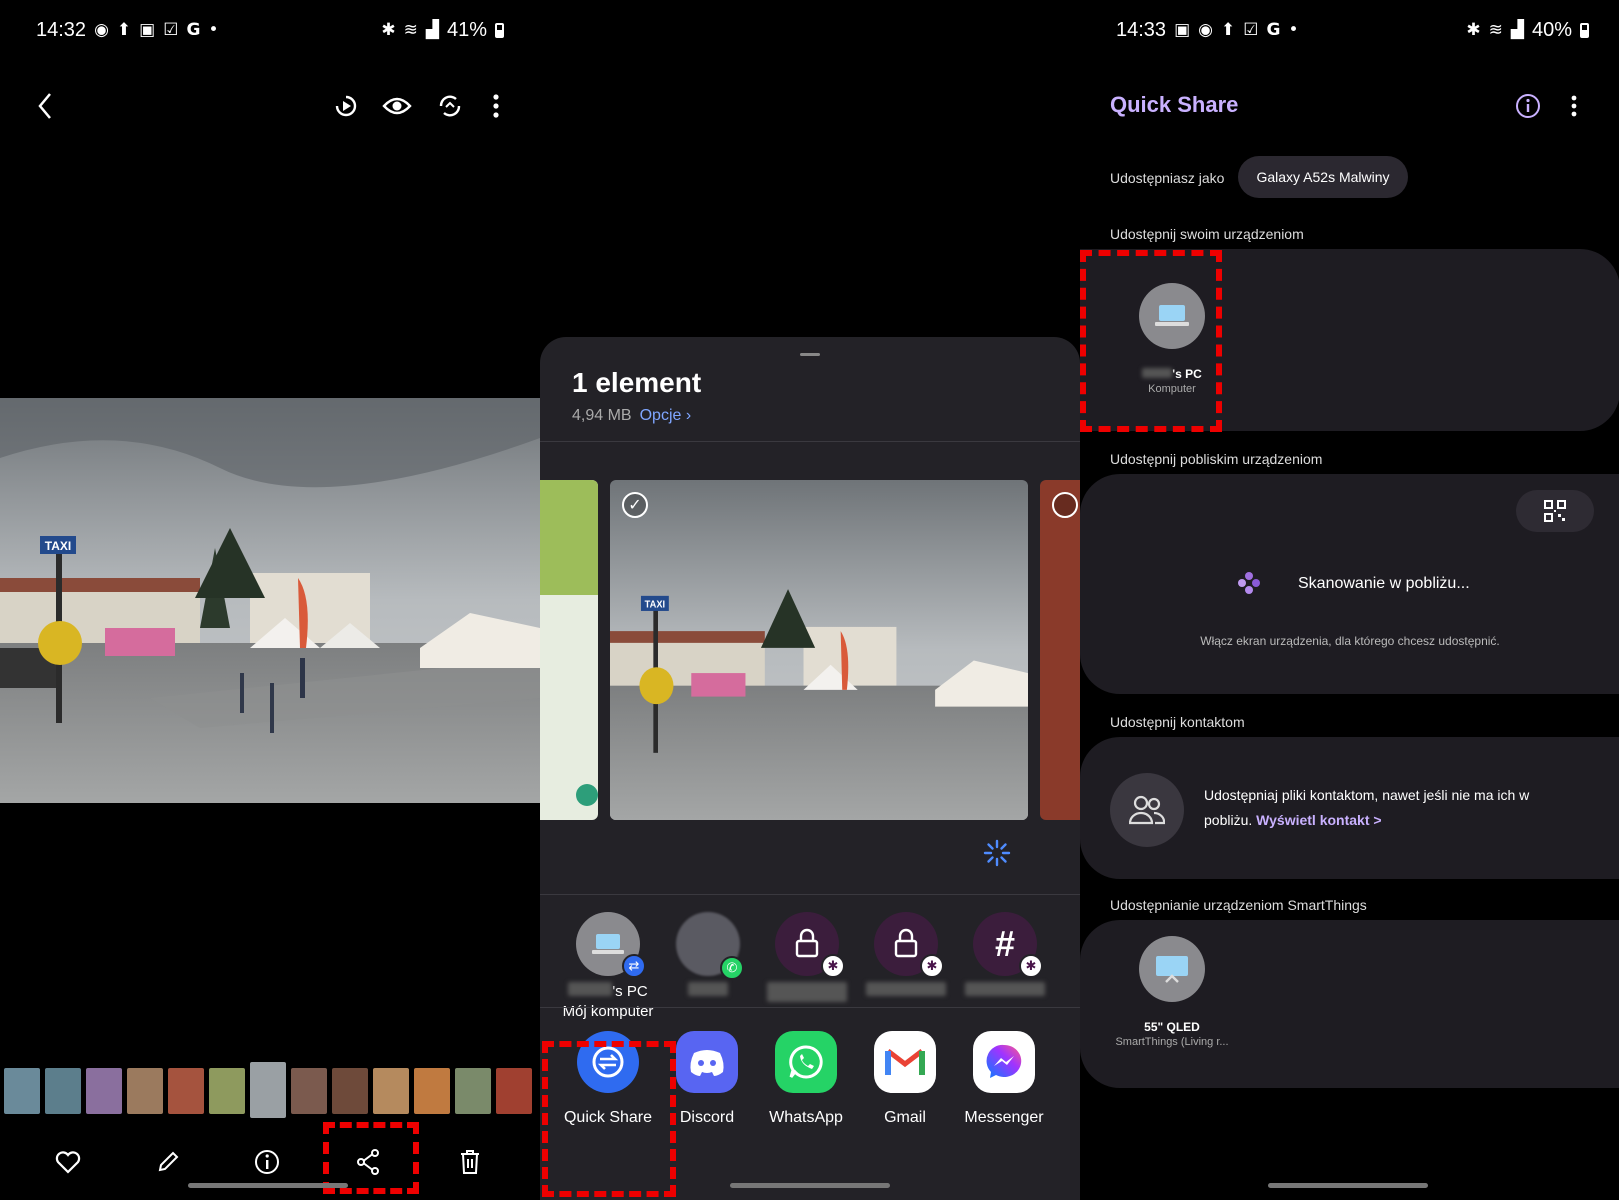  Describe the element at coordinates (1207, 234) in the screenshot. I see `section-own-devices: Udostępnij swoim urządzeniom` at that location.